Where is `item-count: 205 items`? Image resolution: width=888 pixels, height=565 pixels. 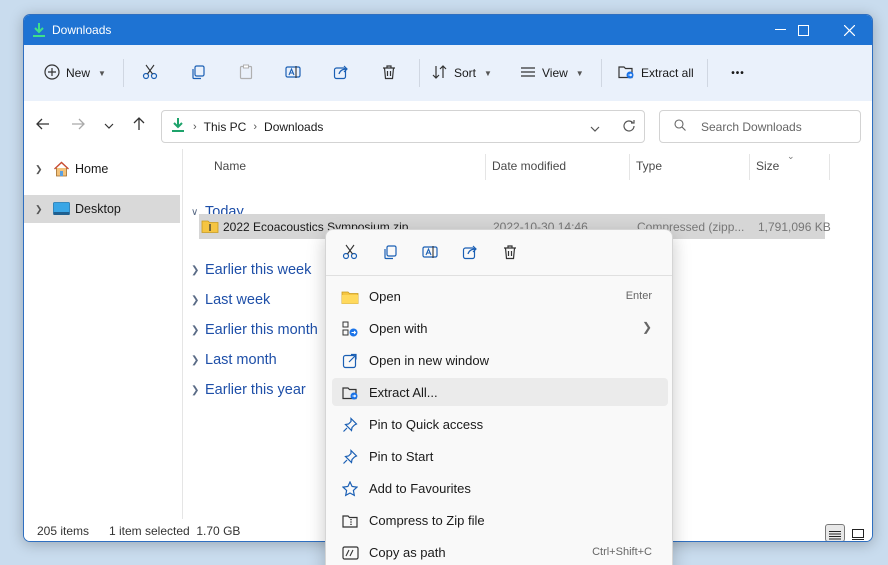 item-count: 205 items is located at coordinates (63, 531).